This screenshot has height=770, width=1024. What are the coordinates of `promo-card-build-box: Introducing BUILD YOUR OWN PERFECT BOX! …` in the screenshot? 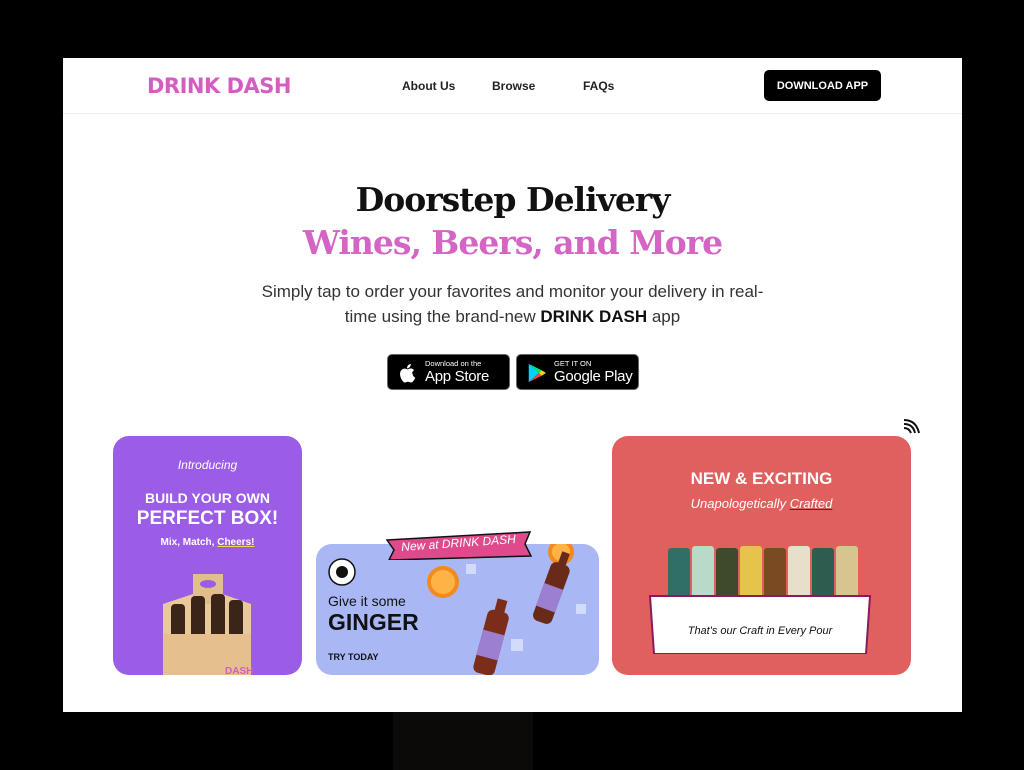 It's located at (207, 555).